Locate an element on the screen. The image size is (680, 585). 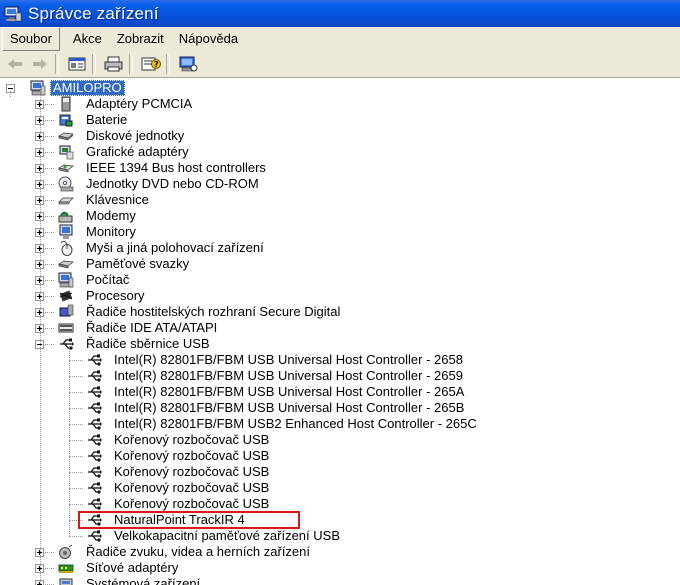
back-arrow-icon is located at coordinates (15, 64).